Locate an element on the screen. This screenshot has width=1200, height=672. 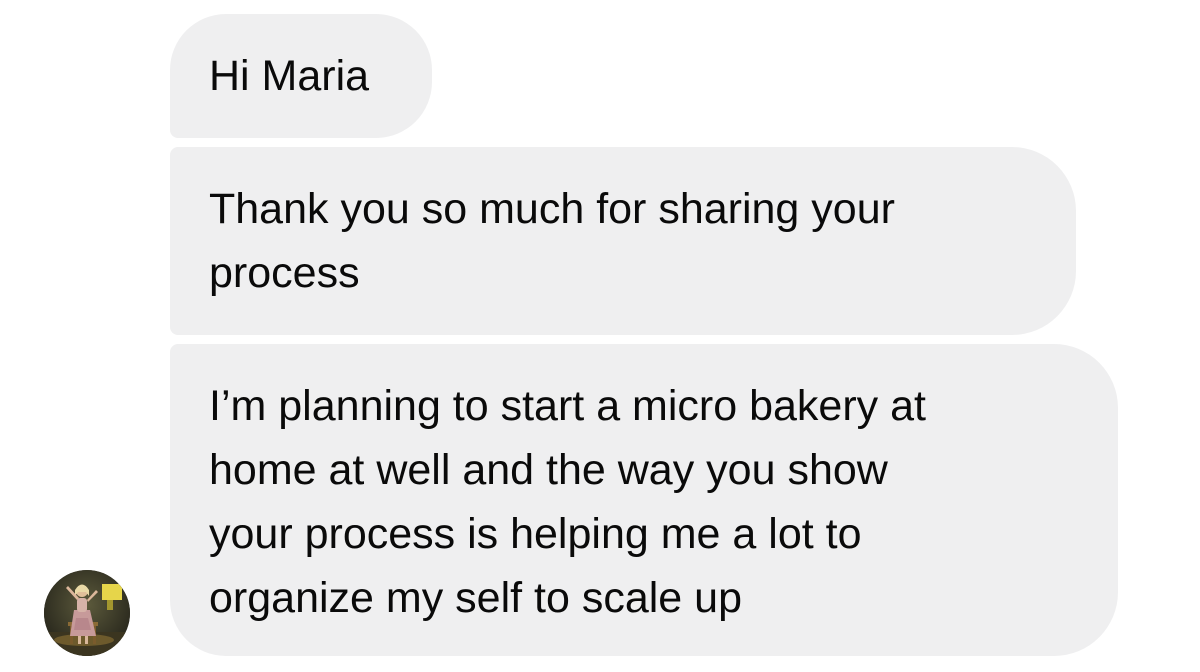
sender-avatar is located at coordinates (87, 613).